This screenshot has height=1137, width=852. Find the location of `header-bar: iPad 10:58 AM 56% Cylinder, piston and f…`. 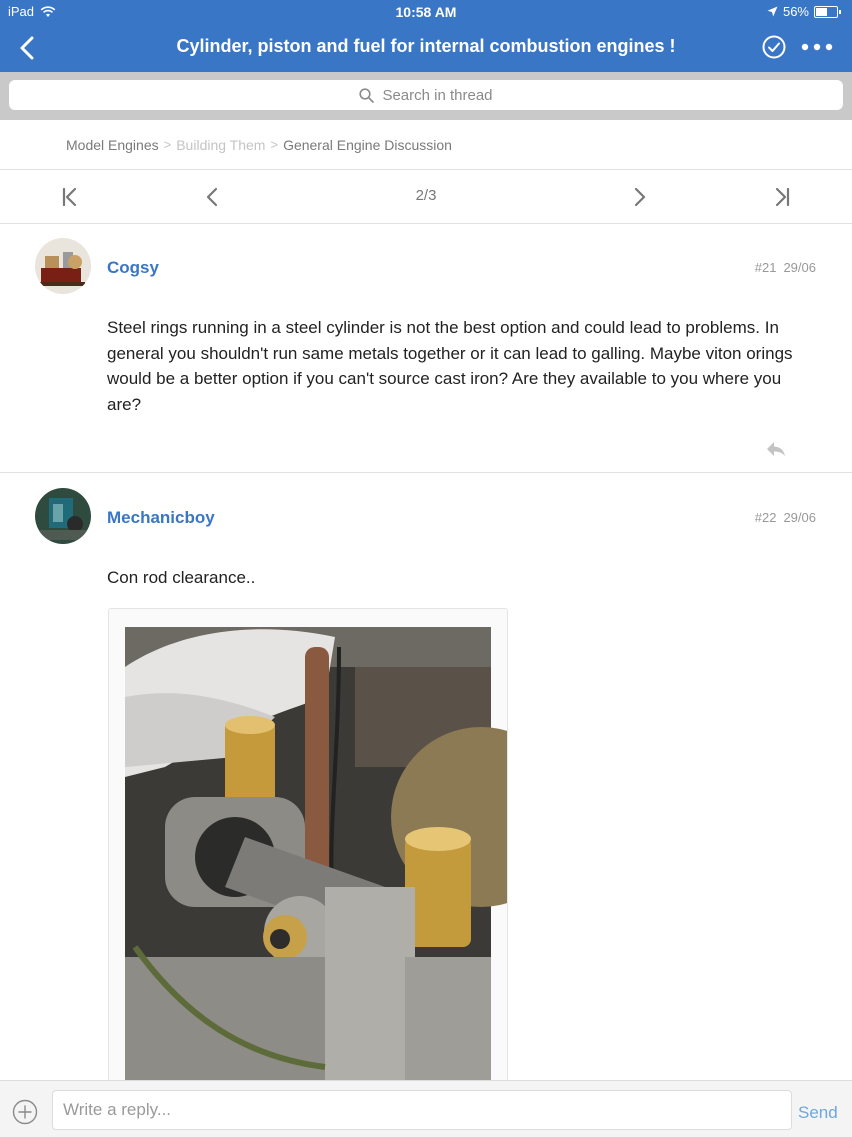

header-bar: iPad 10:58 AM 56% Cylinder, piston and f… is located at coordinates (426, 36).